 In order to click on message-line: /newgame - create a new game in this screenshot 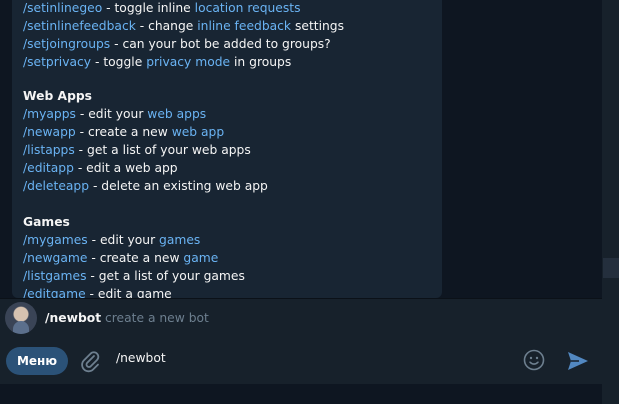, I will do `click(121, 258)`.